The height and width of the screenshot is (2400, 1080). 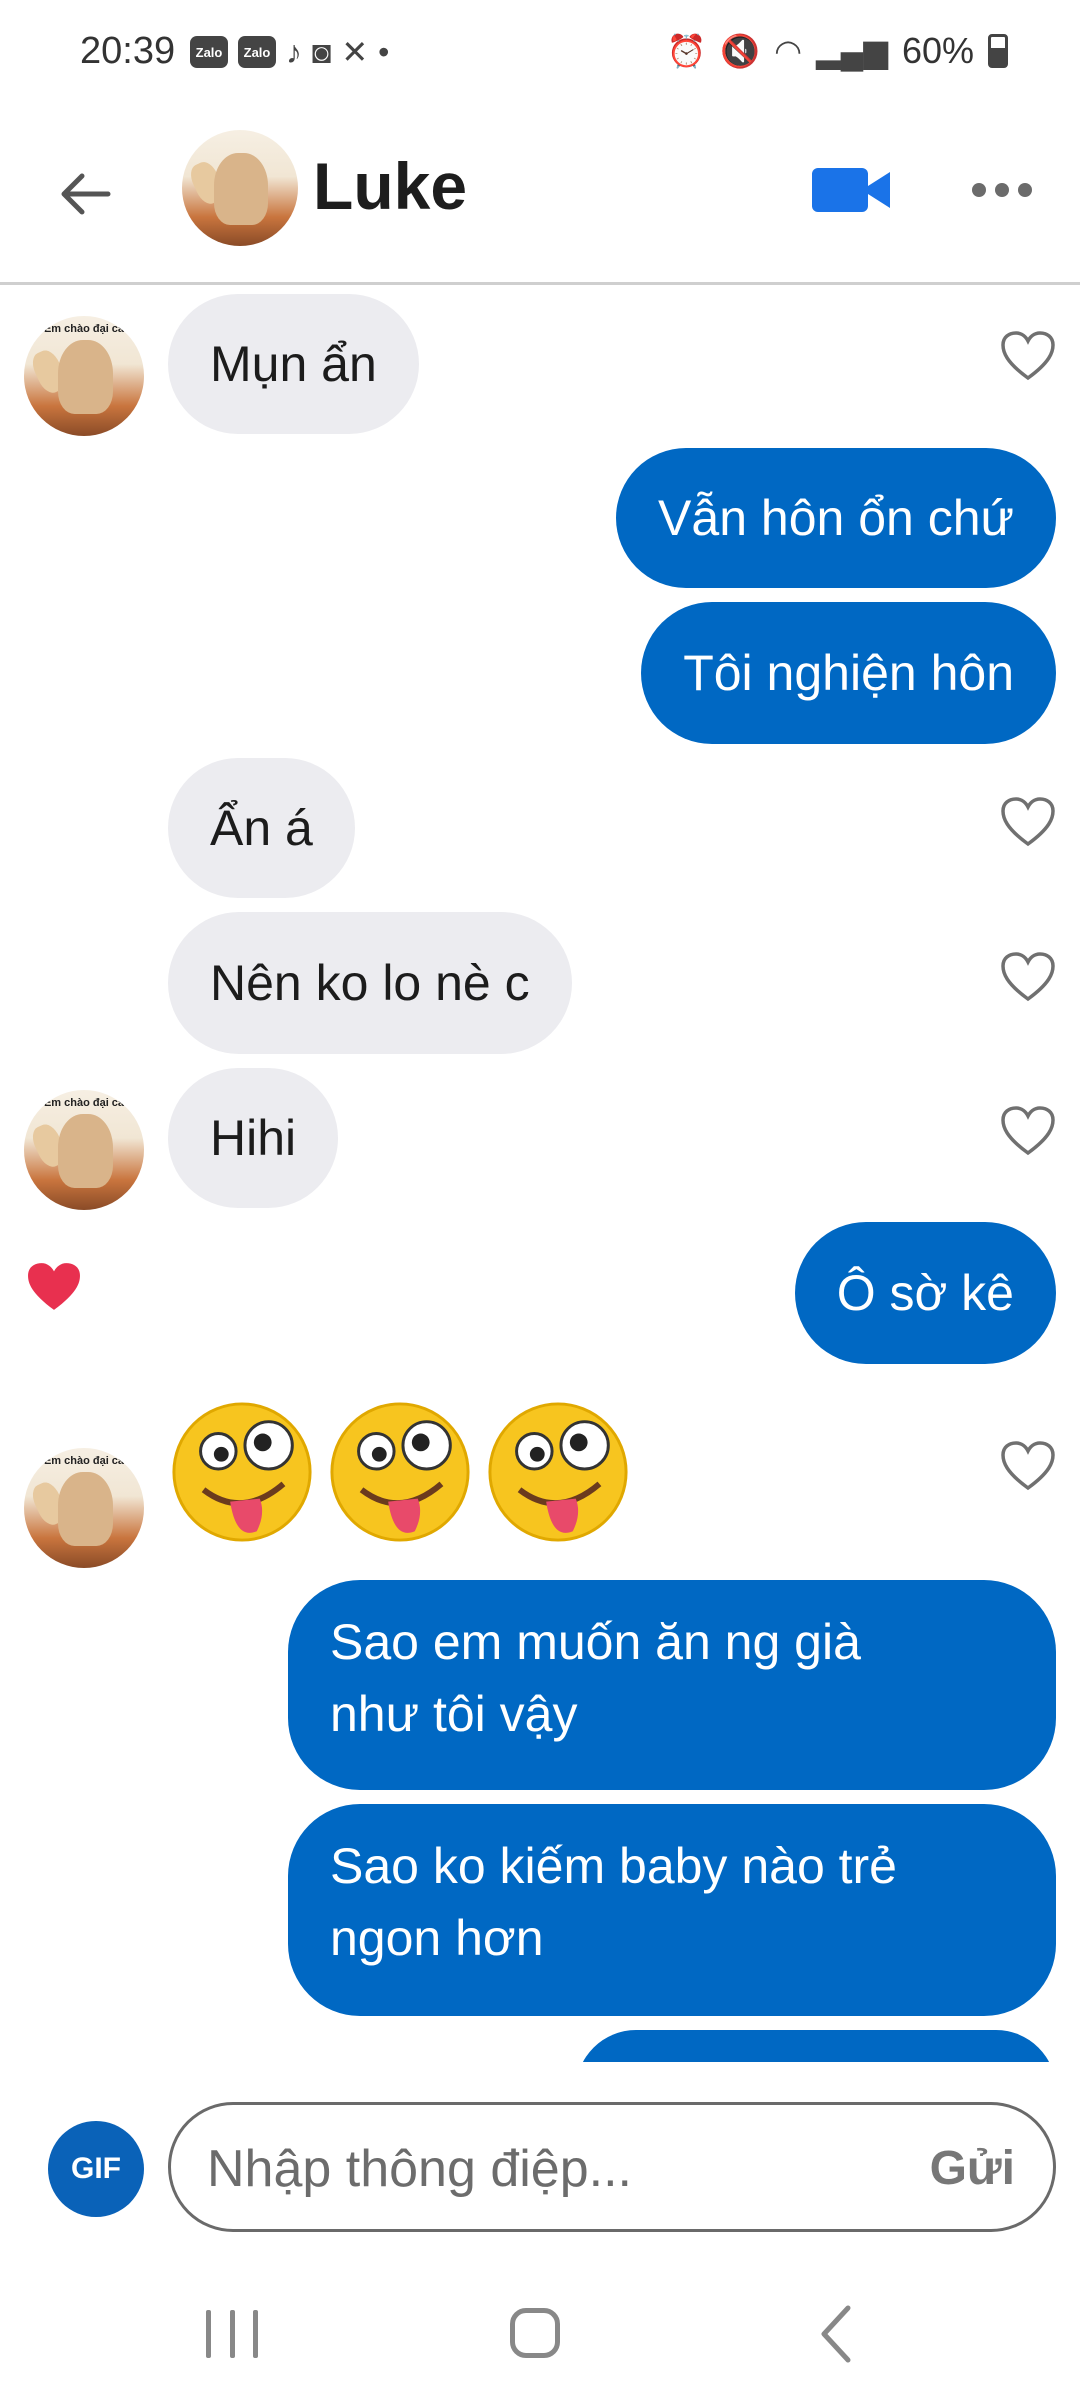 I want to click on message-list-clip, so click(x=540, y=2046).